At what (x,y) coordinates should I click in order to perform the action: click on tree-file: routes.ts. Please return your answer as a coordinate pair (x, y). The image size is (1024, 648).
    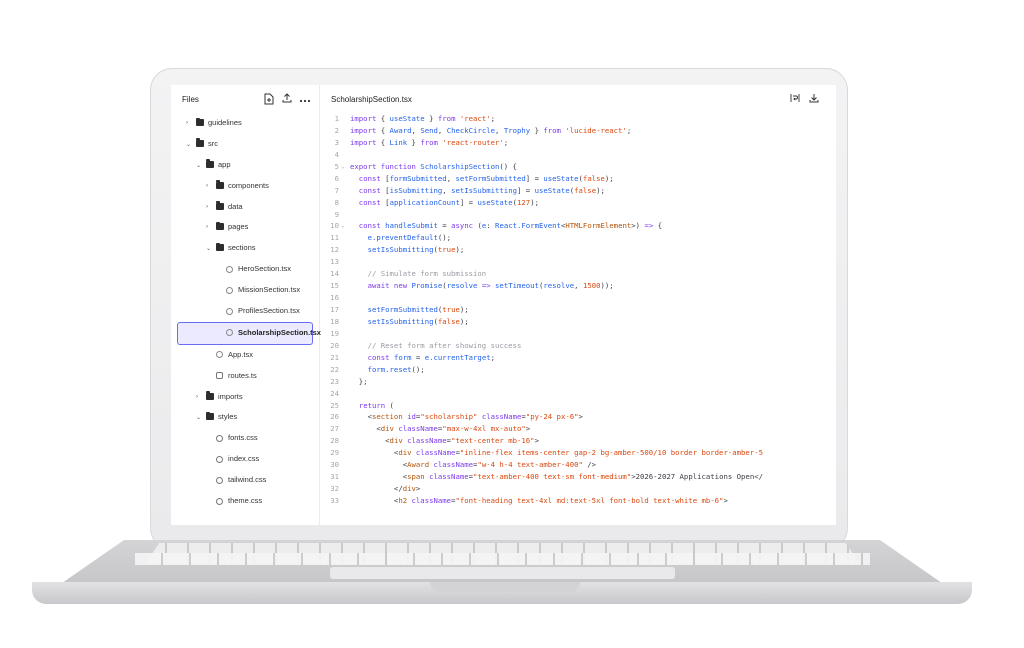
    Looking at the image, I should click on (245, 376).